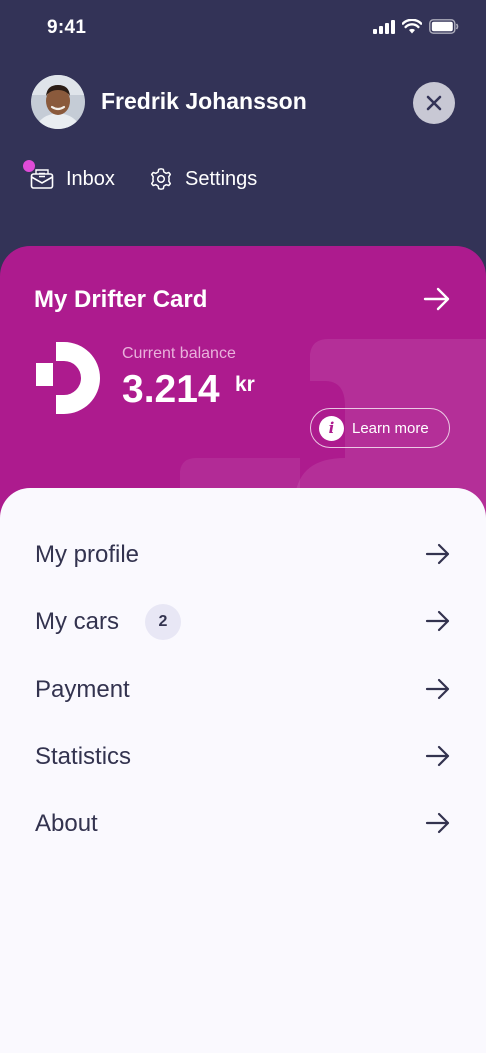  I want to click on menu-item-about: About, so click(243, 824).